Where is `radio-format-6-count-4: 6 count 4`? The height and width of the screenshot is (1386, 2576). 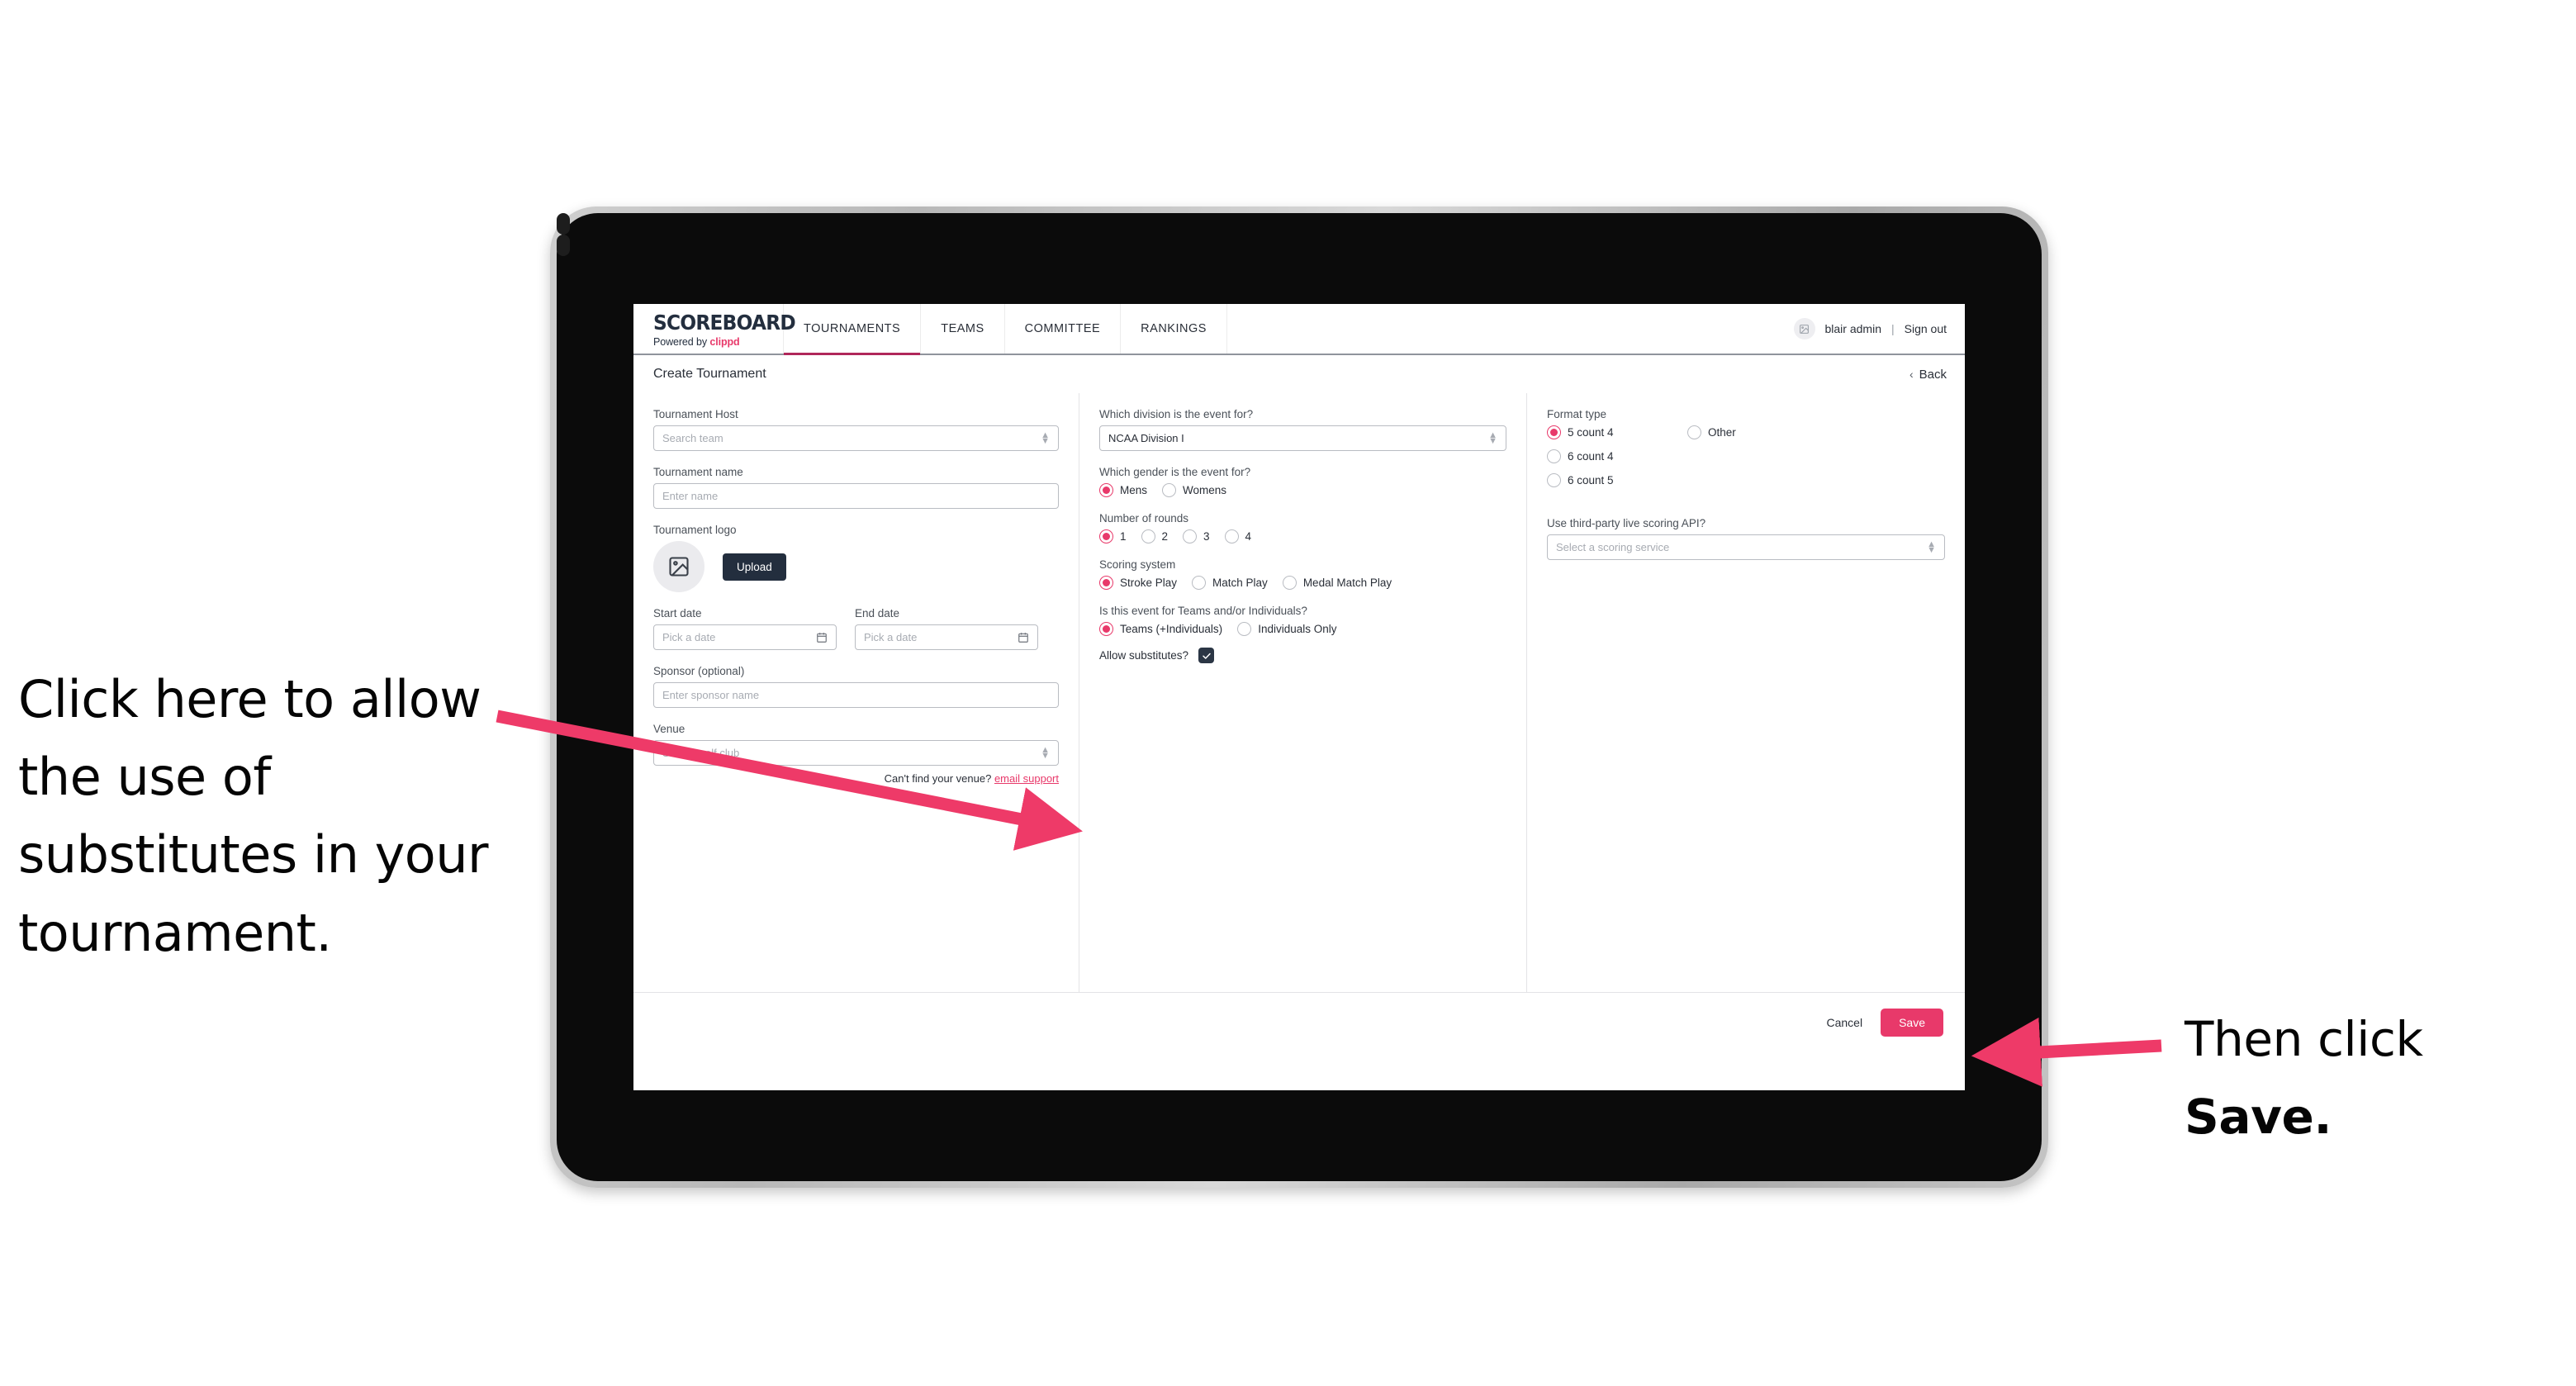 radio-format-6-count-4: 6 count 4 is located at coordinates (1617, 456).